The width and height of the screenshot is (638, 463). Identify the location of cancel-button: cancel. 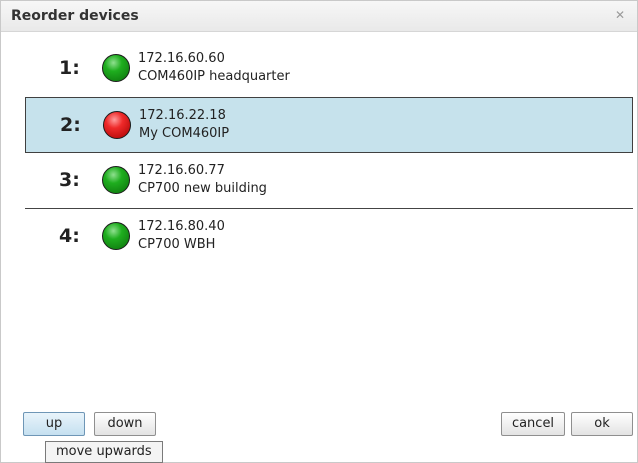
(533, 424).